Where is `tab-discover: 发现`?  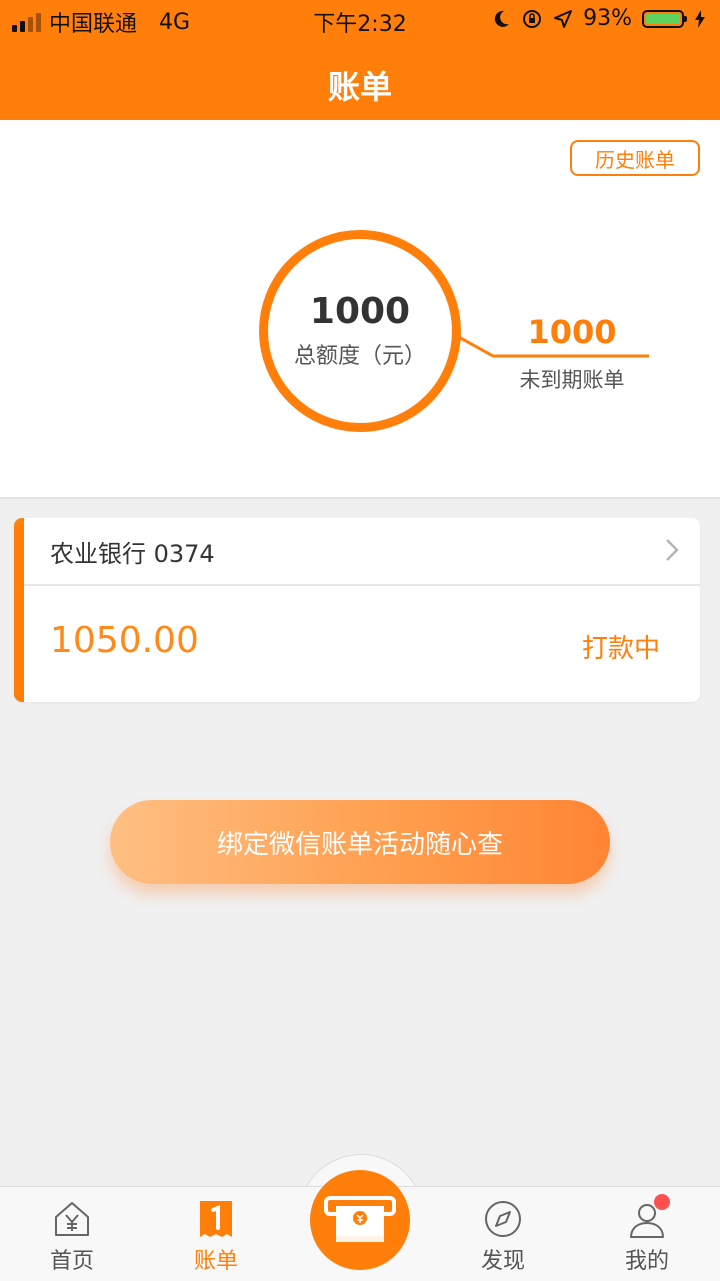 tab-discover: 发现 is located at coordinates (503, 1234).